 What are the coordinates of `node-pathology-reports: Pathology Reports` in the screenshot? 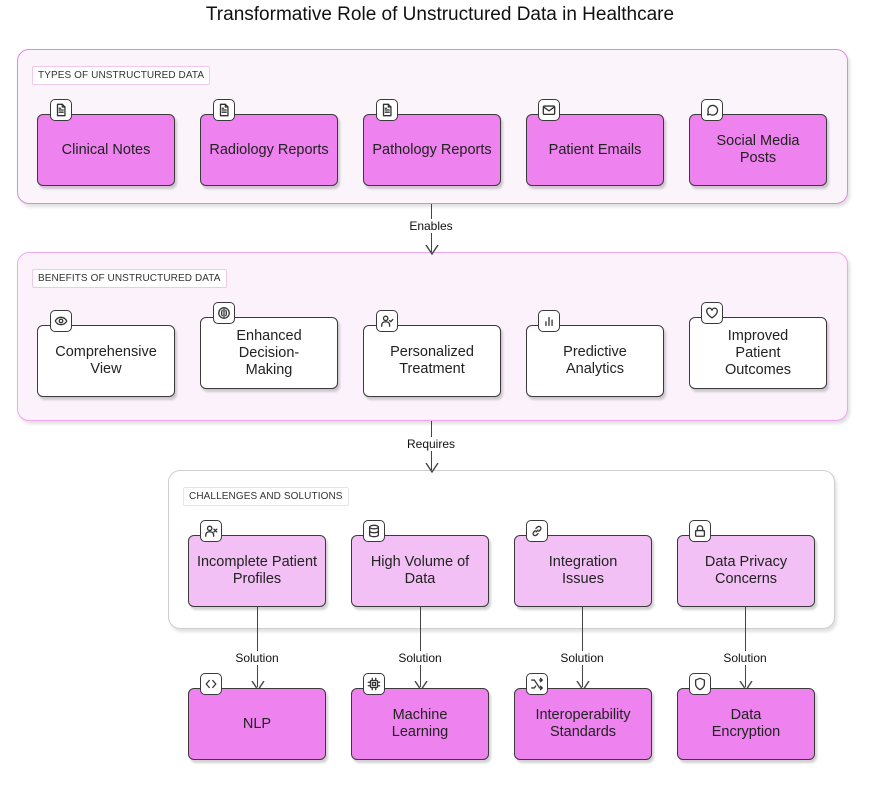 It's located at (432, 150).